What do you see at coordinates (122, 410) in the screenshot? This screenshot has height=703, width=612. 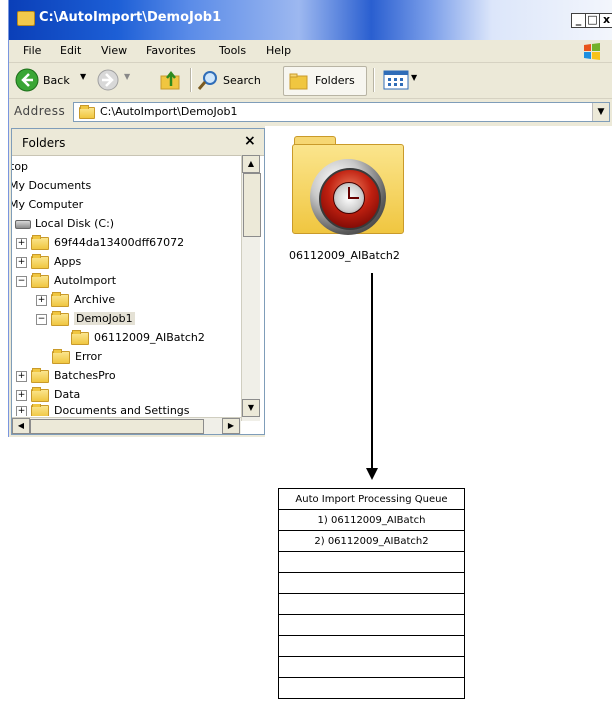 I see `tree-item-label: Documents and Settings` at bounding box center [122, 410].